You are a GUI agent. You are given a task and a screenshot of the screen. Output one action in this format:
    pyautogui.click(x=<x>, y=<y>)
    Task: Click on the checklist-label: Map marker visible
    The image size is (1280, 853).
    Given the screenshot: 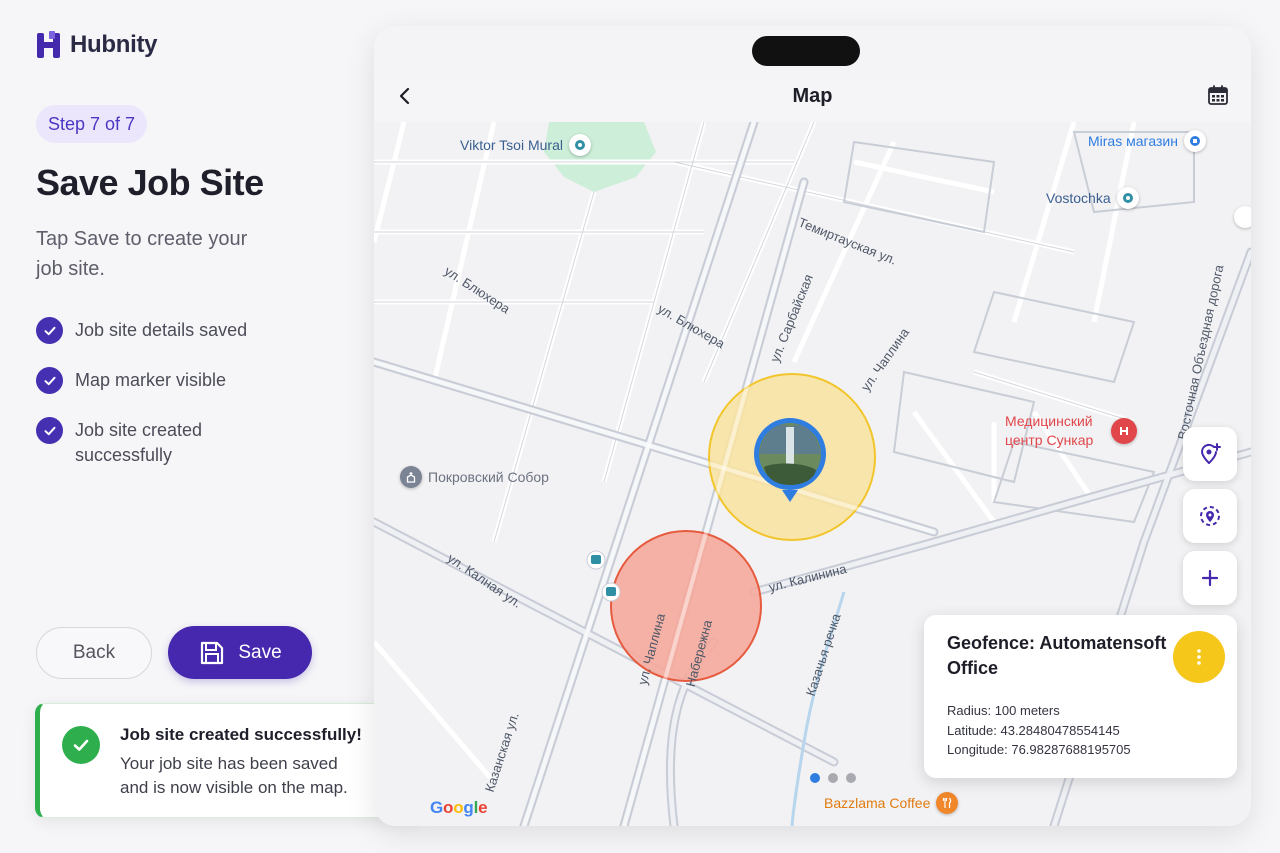 What is the action you would take?
    pyautogui.click(x=151, y=380)
    